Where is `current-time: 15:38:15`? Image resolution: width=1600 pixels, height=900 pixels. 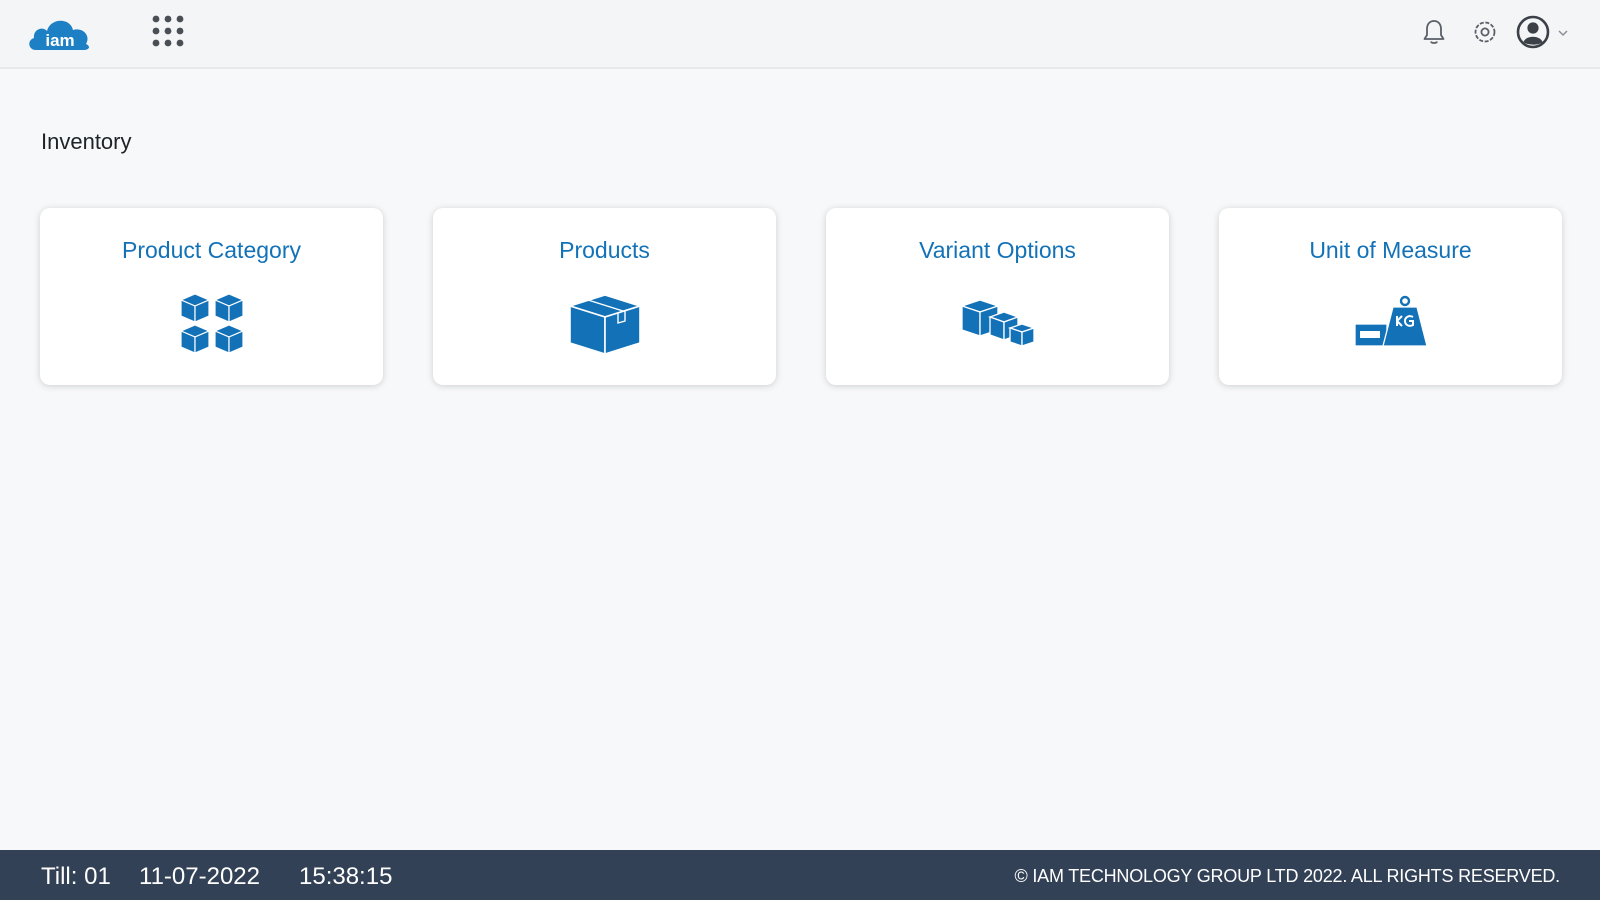 current-time: 15:38:15 is located at coordinates (346, 876).